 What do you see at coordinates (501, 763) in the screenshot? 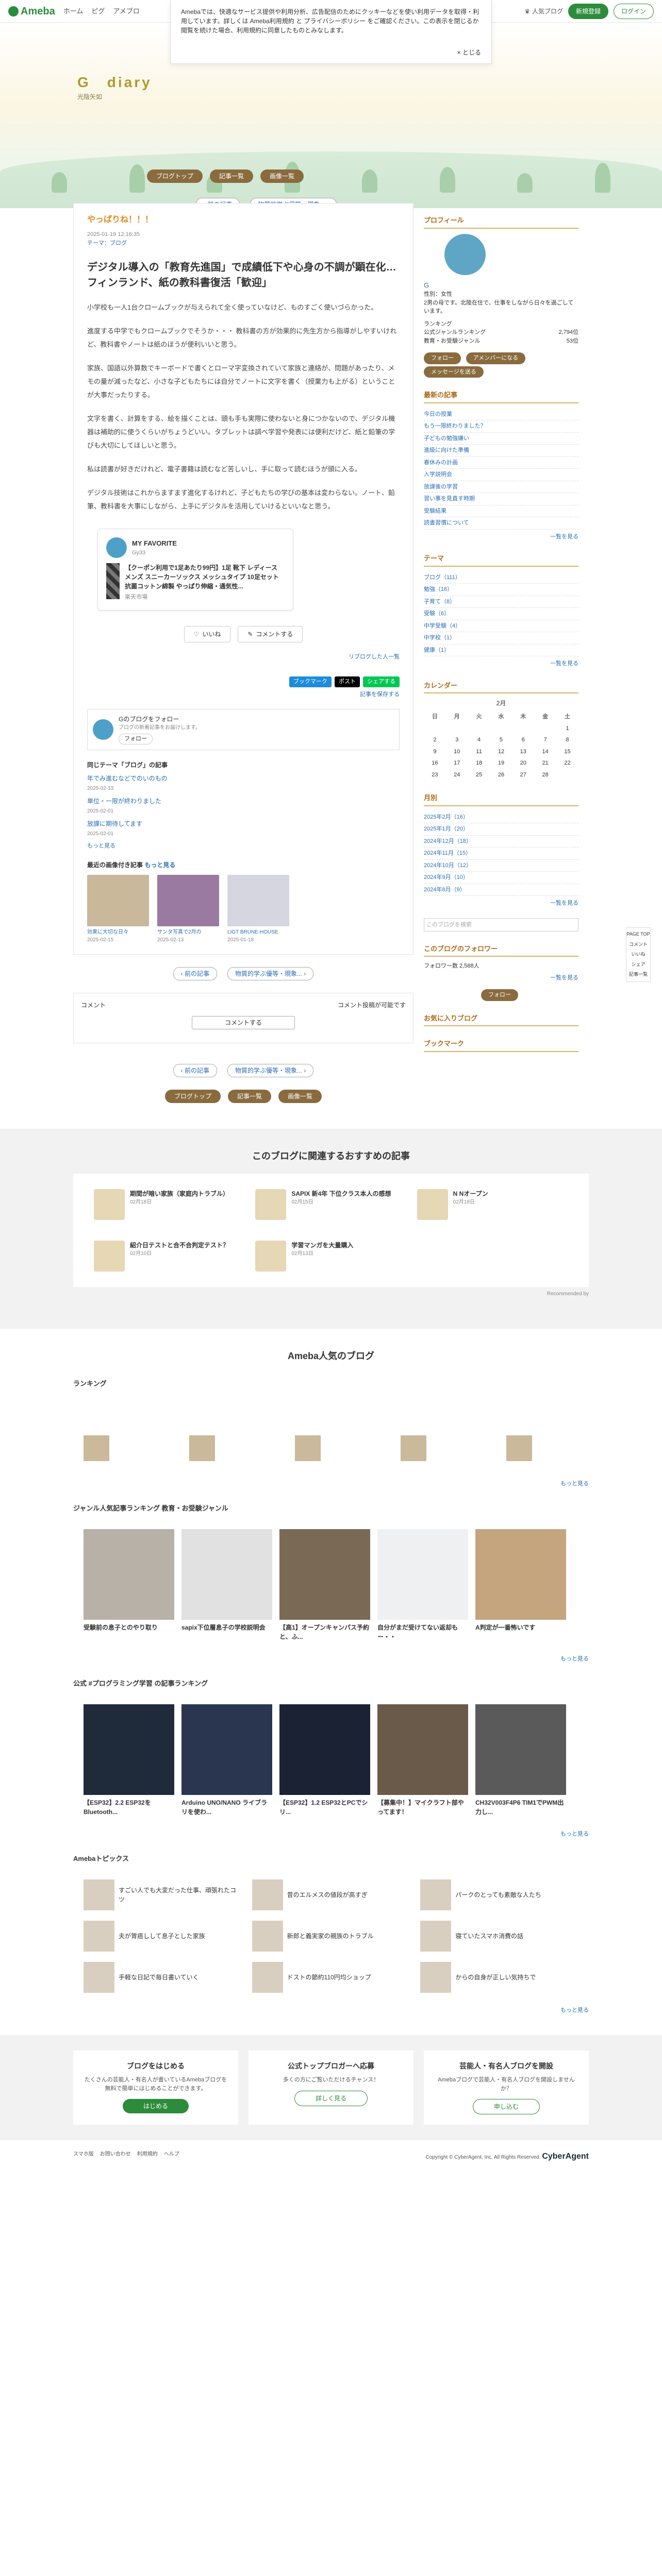
I see `calendar-day: 19` at bounding box center [501, 763].